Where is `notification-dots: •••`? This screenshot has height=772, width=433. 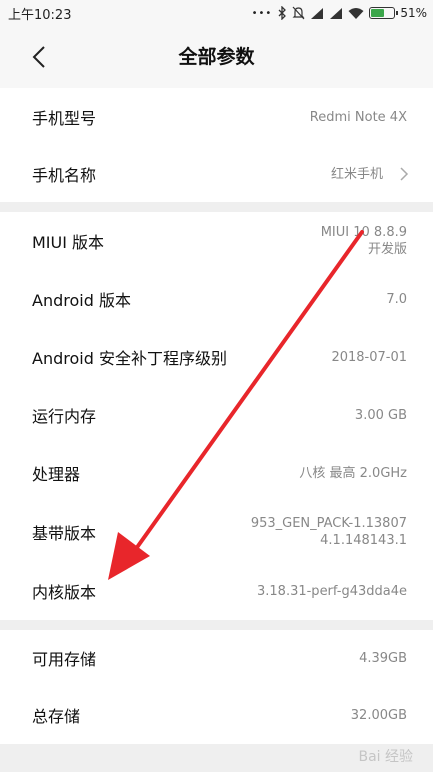 notification-dots: ••• is located at coordinates (262, 13).